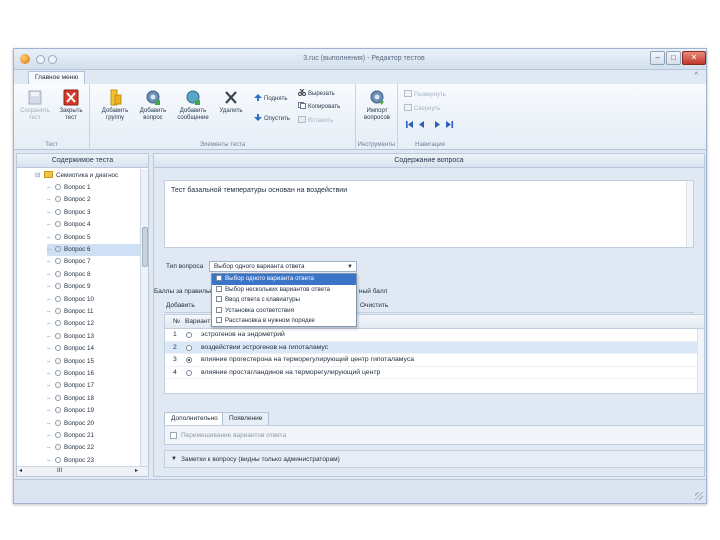 Image resolution: width=720 pixels, height=540 pixels. I want to click on import-questions-button: Импорт вопросов, so click(377, 105).